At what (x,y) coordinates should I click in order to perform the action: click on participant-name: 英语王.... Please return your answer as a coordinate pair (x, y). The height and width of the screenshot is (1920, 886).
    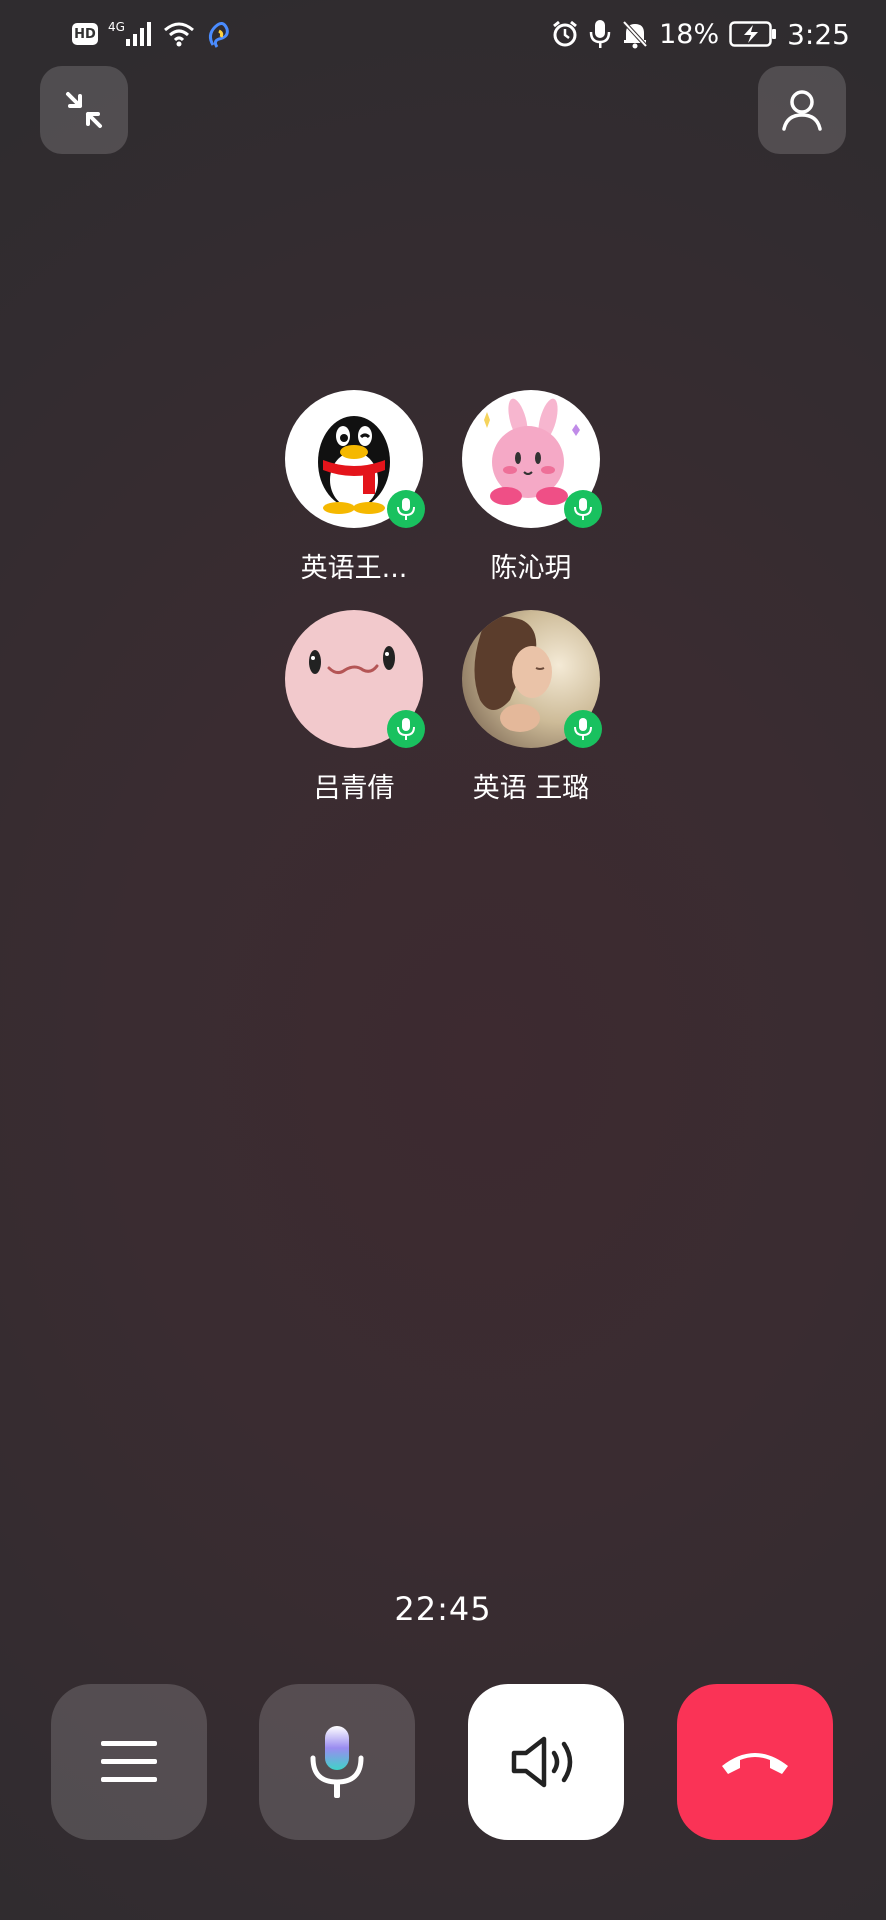
    Looking at the image, I should click on (354, 568).